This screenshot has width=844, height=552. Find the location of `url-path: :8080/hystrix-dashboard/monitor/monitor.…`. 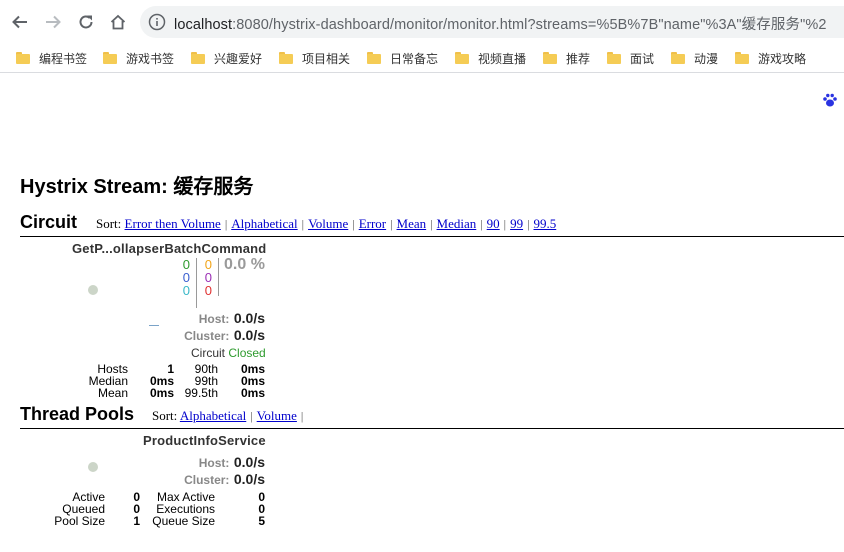

url-path: :8080/hystrix-dashboard/monitor/monitor.… is located at coordinates (529, 25).